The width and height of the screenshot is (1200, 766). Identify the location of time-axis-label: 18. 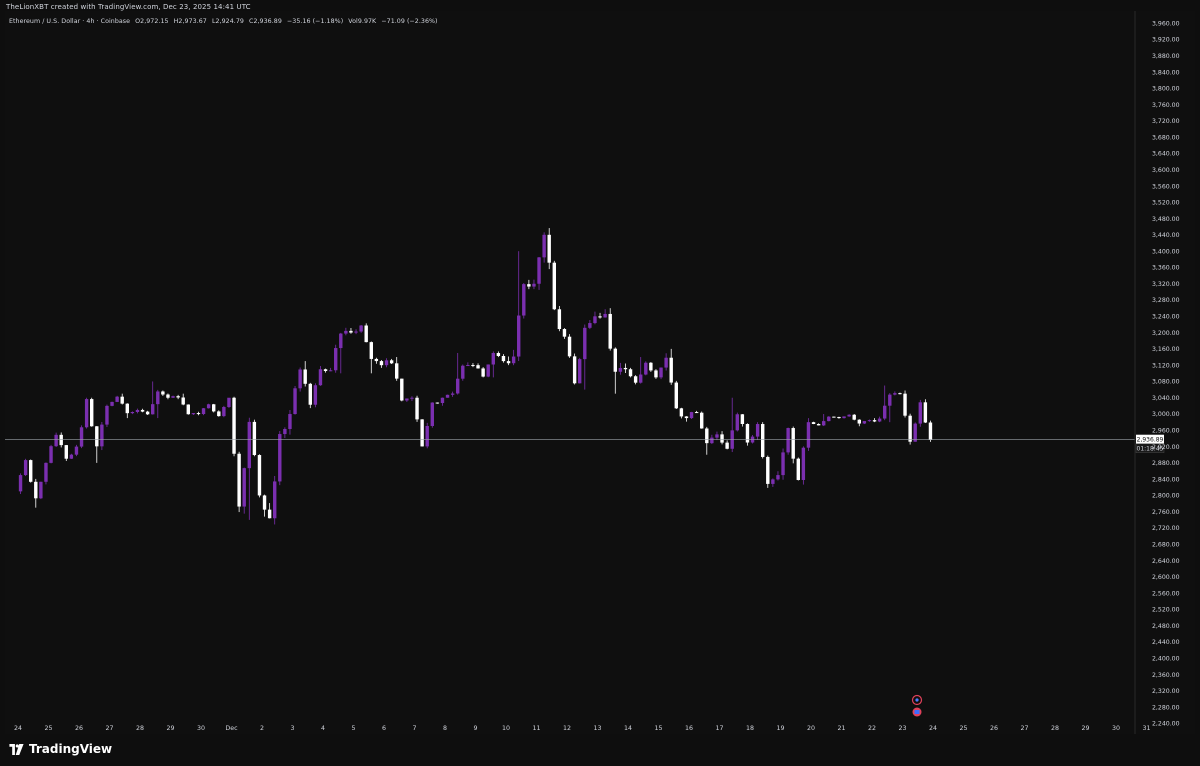
(750, 728).